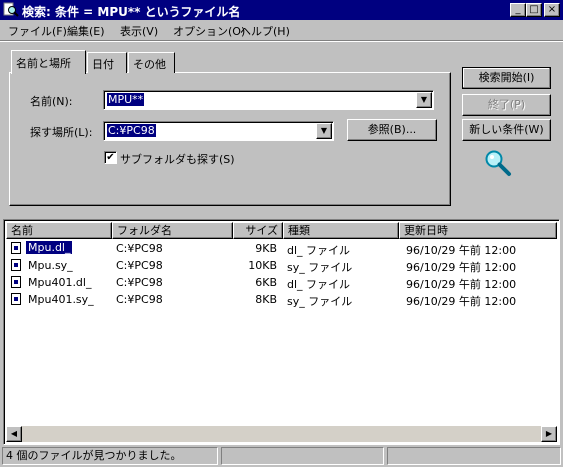  Describe the element at coordinates (506, 130) in the screenshot. I see `new-search-button: 新しい条件(W)` at that location.